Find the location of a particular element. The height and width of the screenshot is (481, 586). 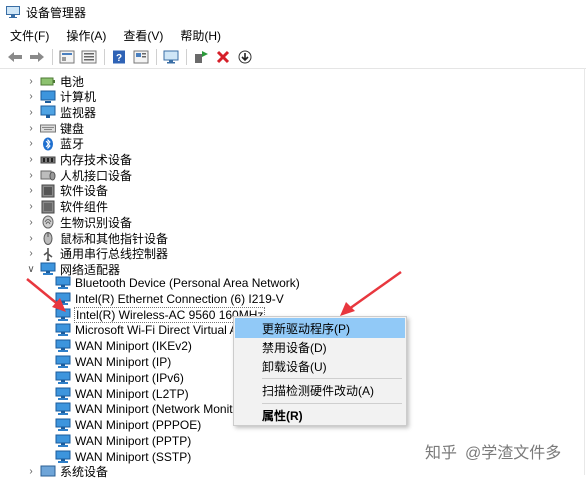

menu-properties: 属性(R) is located at coordinates (320, 415).